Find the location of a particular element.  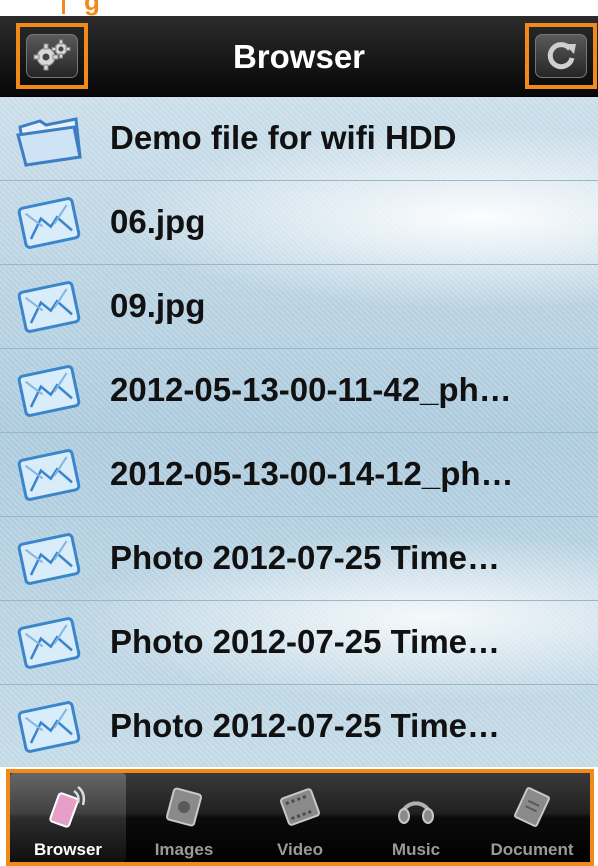

annotation-callout: g is located at coordinates (299, 8).